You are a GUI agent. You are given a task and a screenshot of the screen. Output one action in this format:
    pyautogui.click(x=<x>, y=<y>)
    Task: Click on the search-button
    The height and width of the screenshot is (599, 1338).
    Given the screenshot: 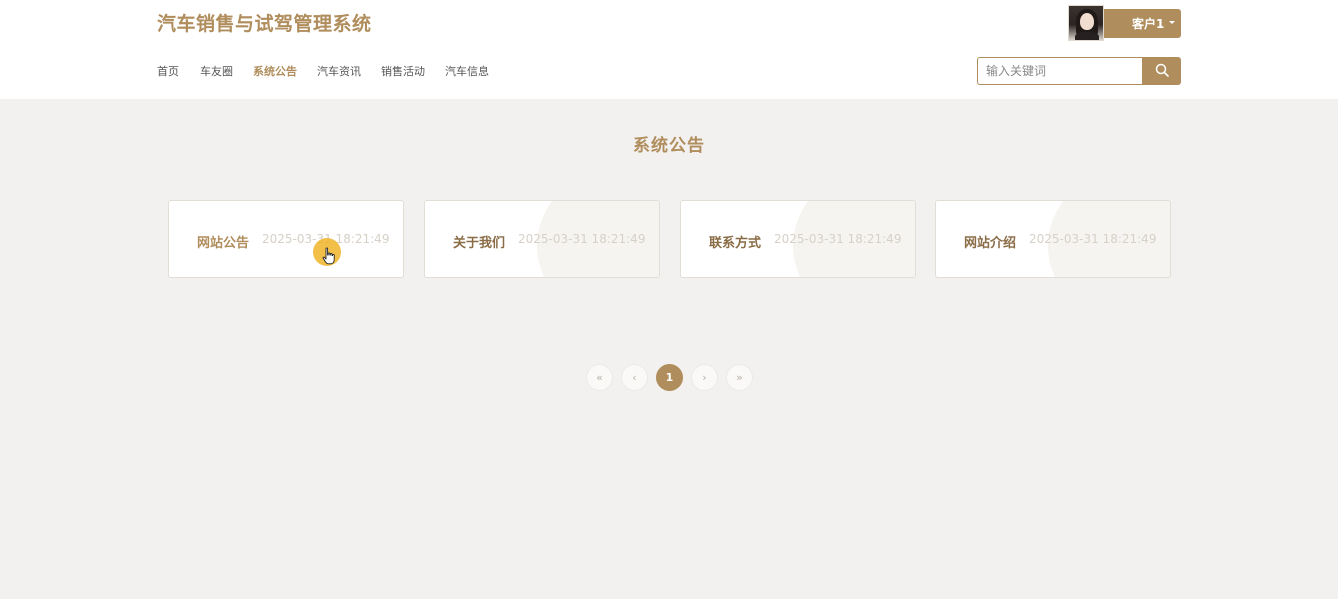 What is the action you would take?
    pyautogui.click(x=1161, y=71)
    